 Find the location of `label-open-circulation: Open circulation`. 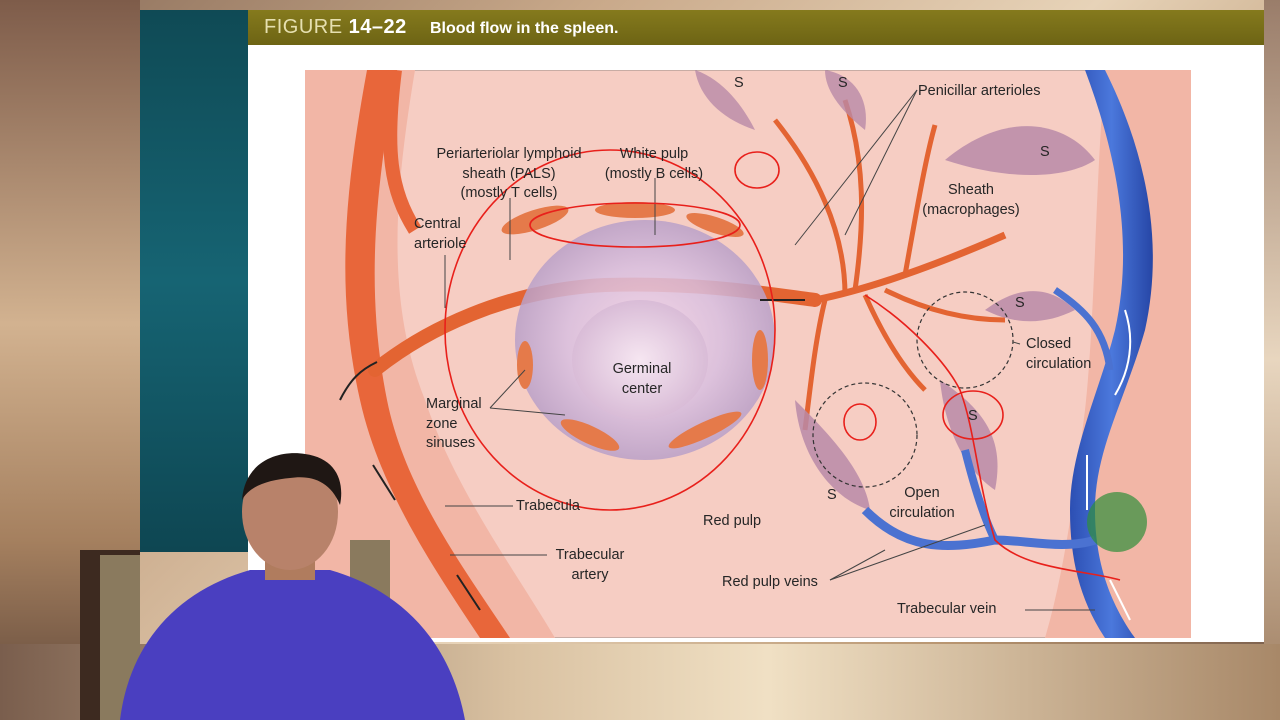

label-open-circulation: Open circulation is located at coordinates (922, 503).